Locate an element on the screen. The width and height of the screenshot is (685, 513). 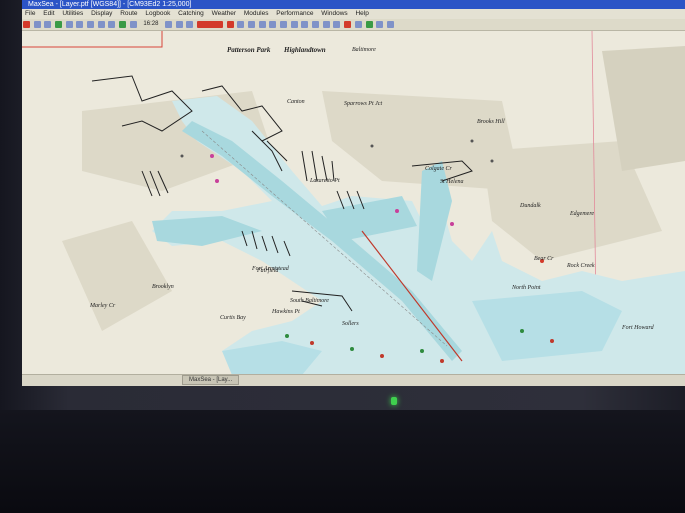
label-marley-cr: Marley Cr is located at coordinates (103, 306).